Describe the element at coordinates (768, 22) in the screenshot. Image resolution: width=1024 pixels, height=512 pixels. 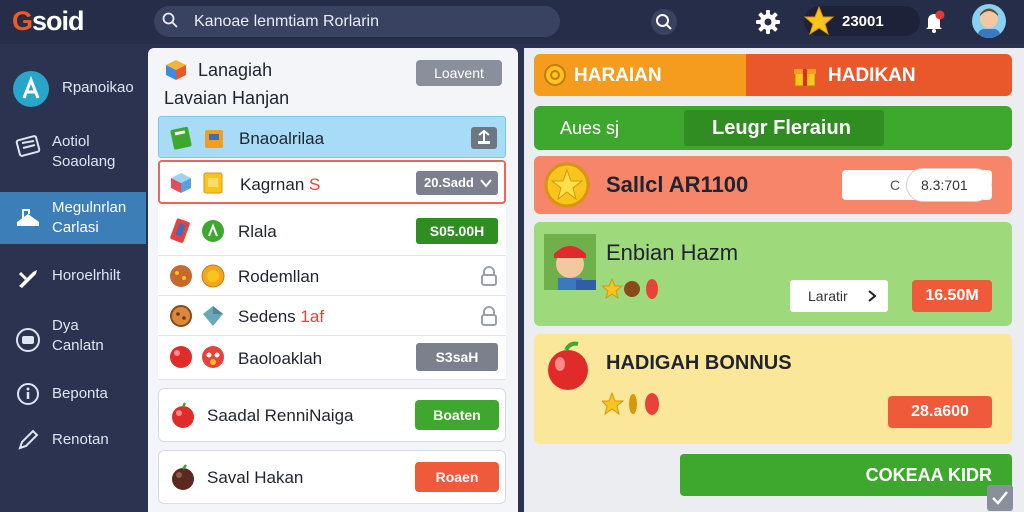
I see `gear-icon` at that location.